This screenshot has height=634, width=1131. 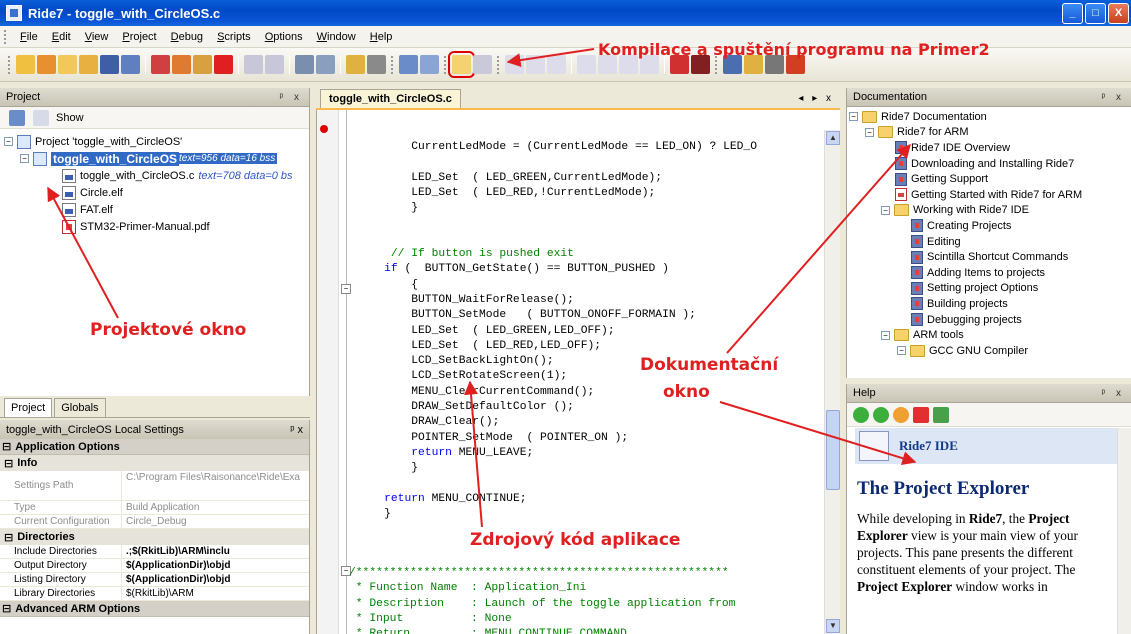 I want to click on help-icon, so click(x=41, y=117).